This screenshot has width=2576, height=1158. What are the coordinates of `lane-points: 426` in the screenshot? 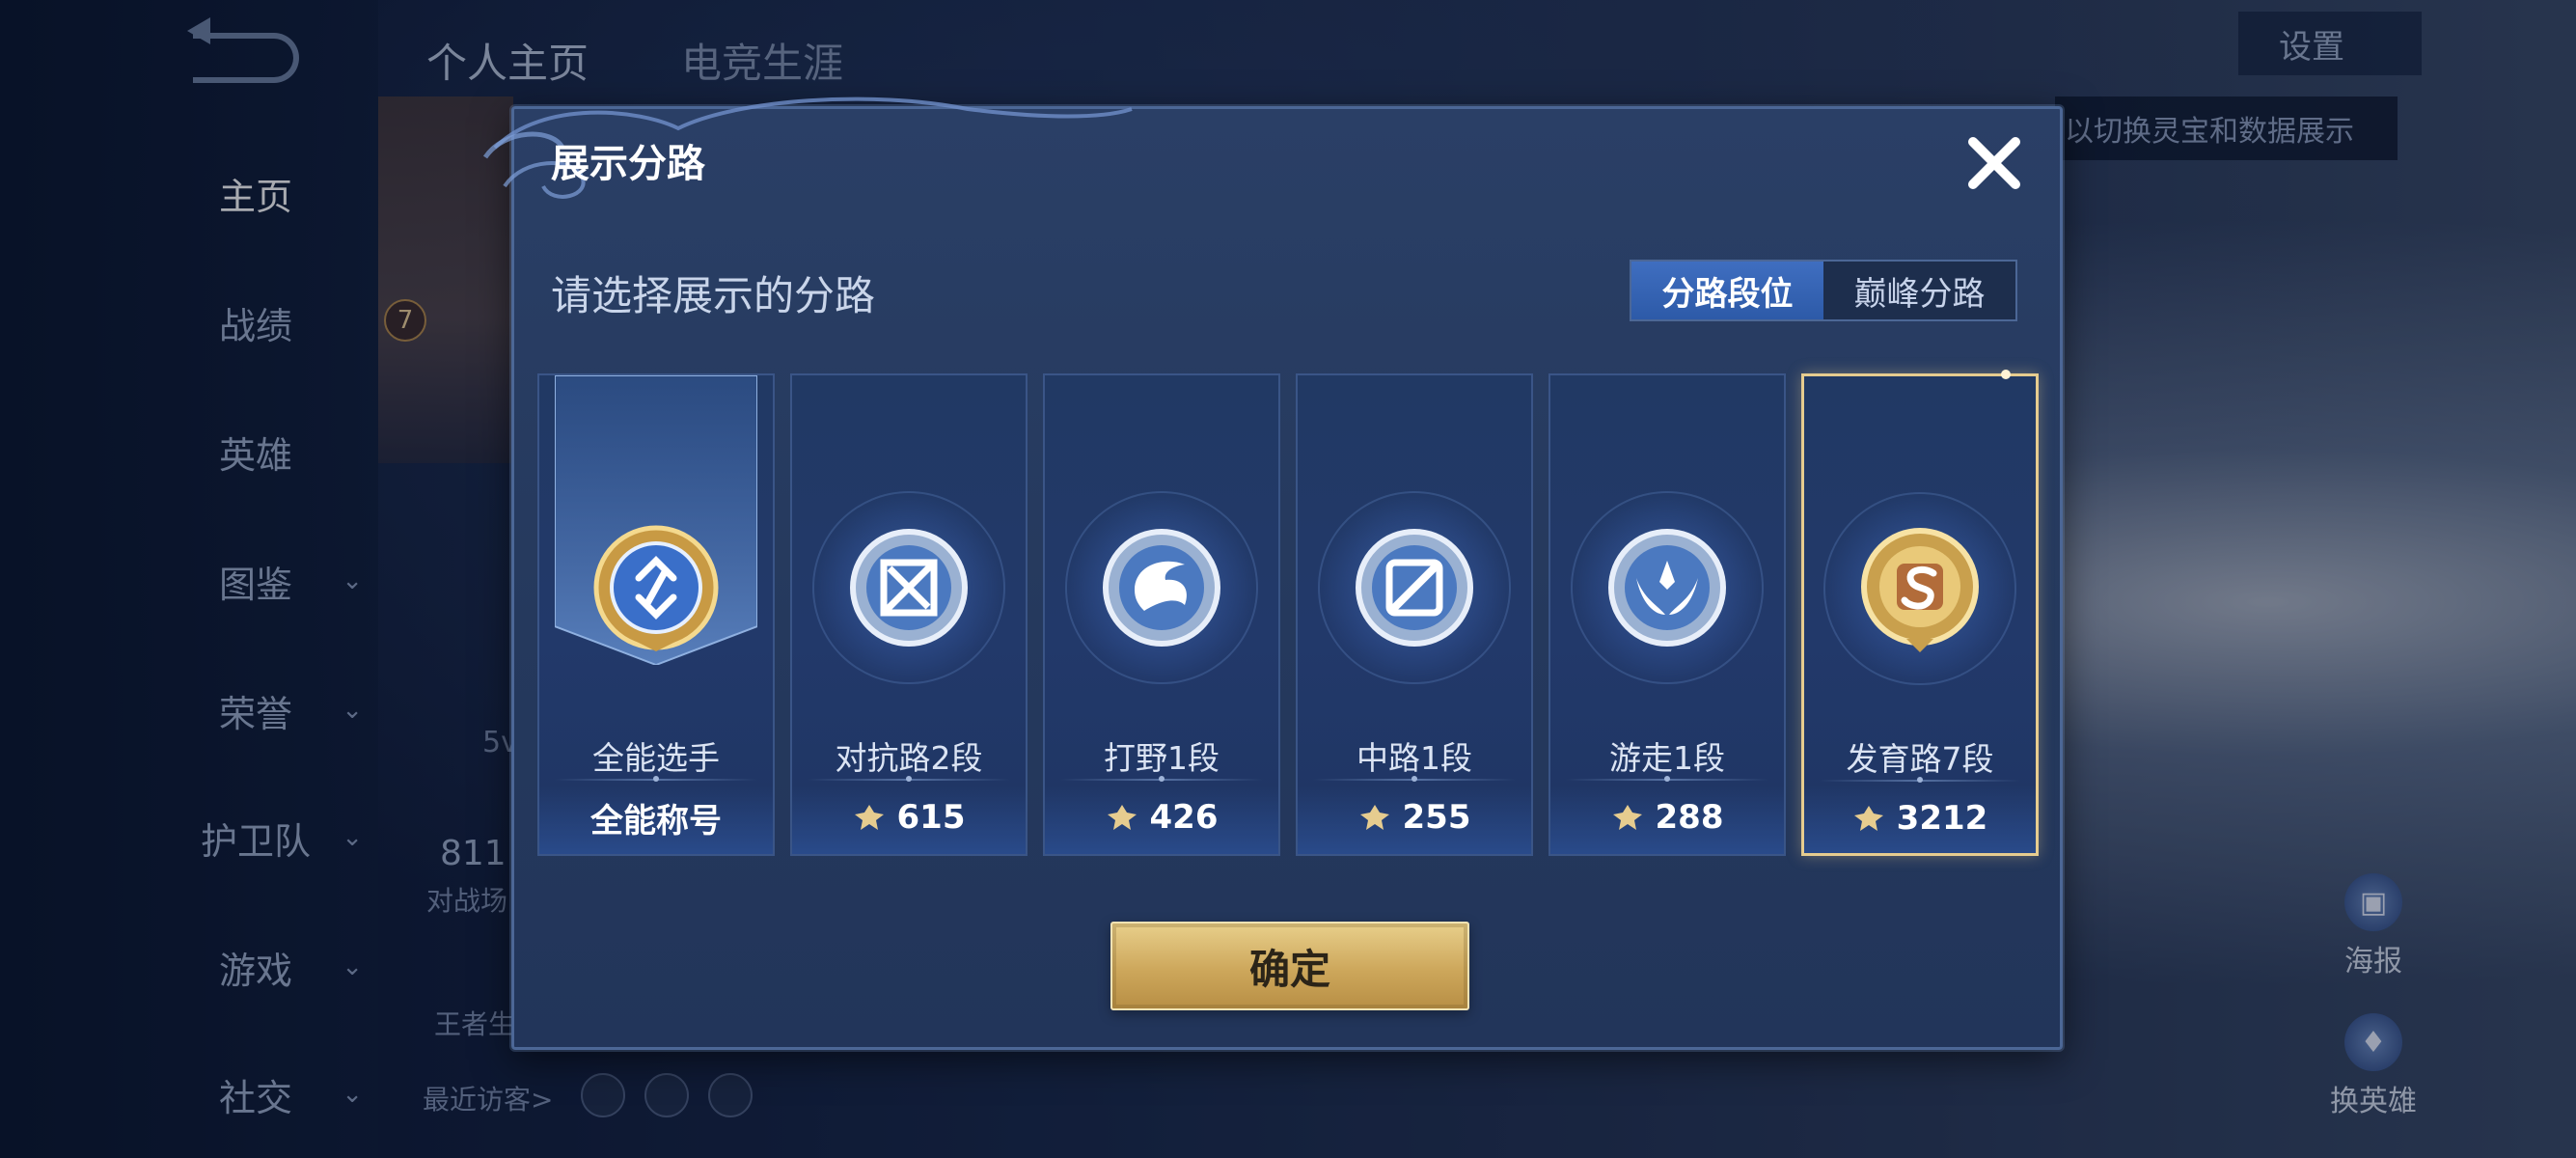 It's located at (1161, 817).